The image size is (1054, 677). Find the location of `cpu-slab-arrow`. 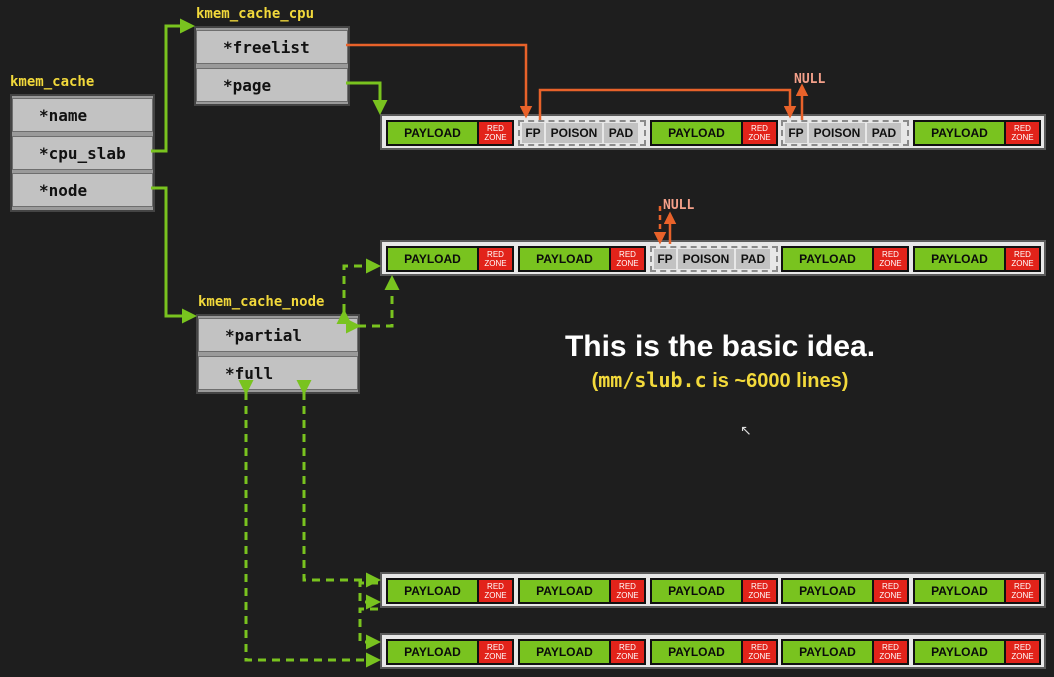

cpu-slab-arrow is located at coordinates (173, 85).